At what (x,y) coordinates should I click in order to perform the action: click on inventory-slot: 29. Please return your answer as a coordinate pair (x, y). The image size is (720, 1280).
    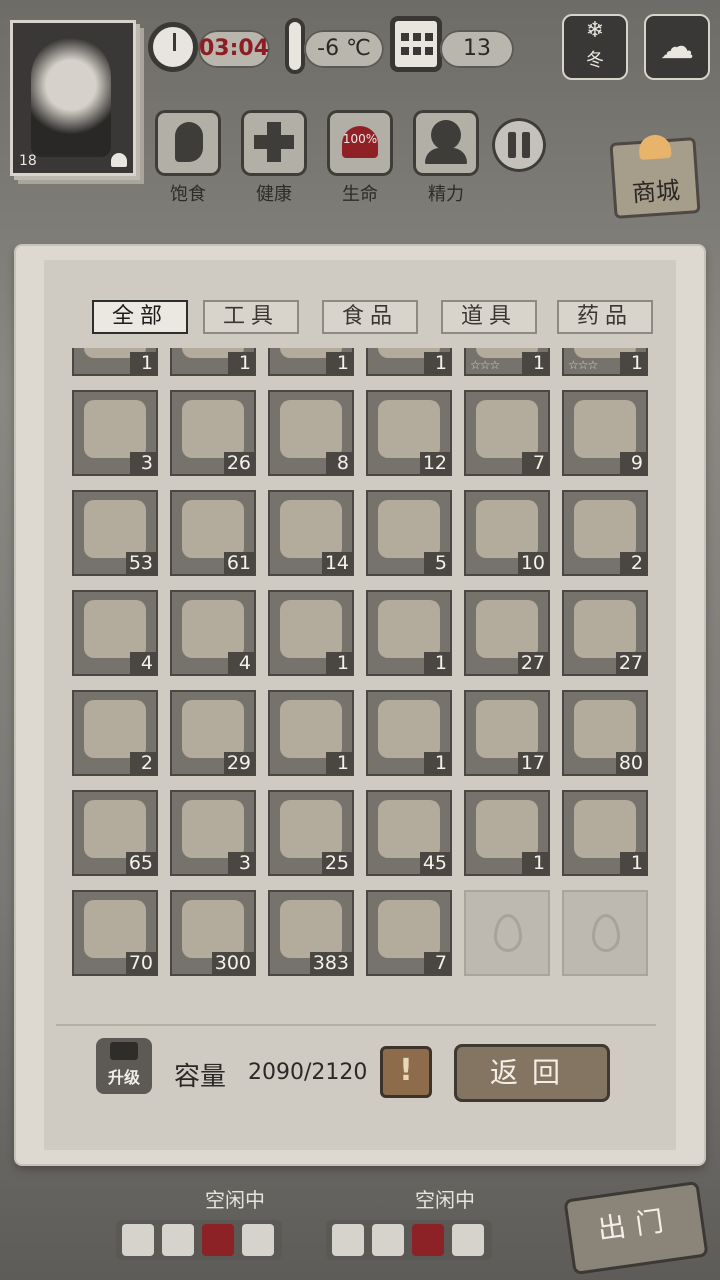
    Looking at the image, I should click on (213, 733).